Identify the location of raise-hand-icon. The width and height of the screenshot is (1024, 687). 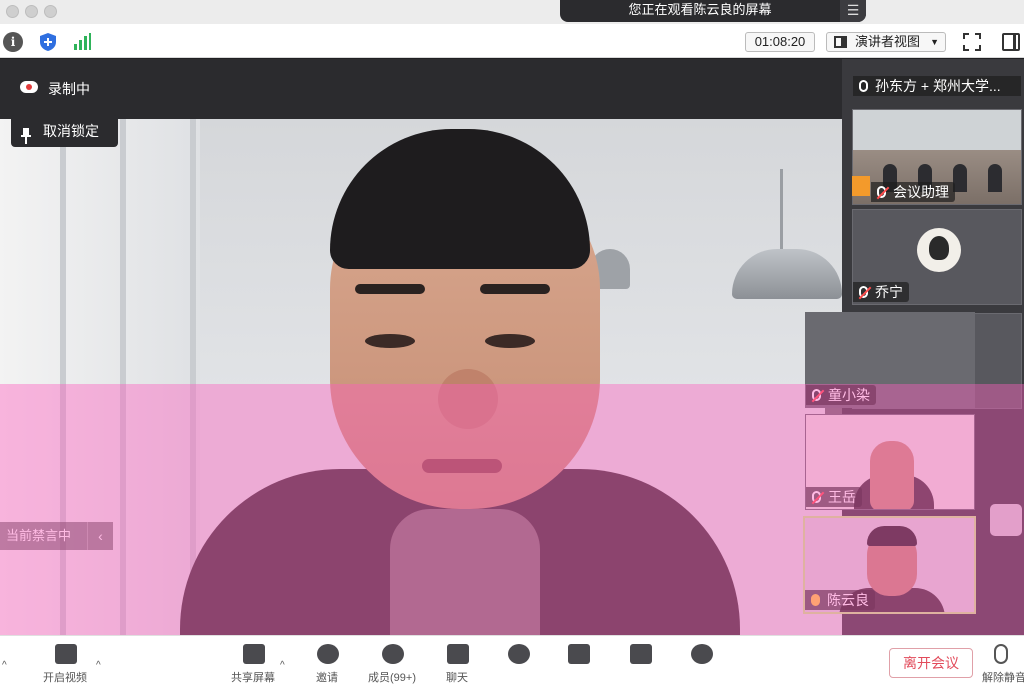
(579, 654).